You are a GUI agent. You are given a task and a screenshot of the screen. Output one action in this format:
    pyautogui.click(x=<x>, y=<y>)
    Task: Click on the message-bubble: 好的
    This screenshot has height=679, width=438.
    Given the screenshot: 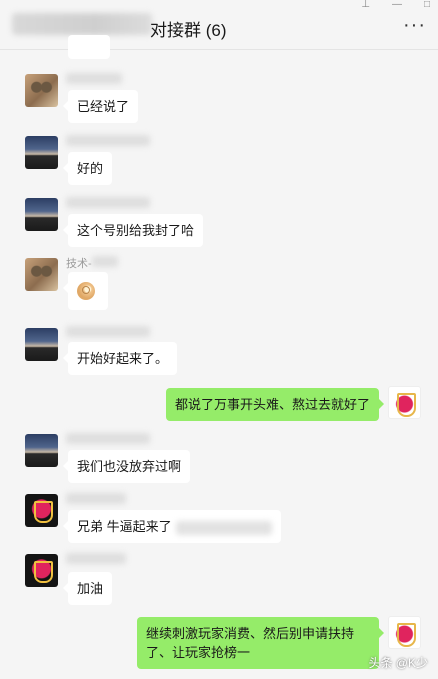 What is the action you would take?
    pyautogui.click(x=87, y=168)
    